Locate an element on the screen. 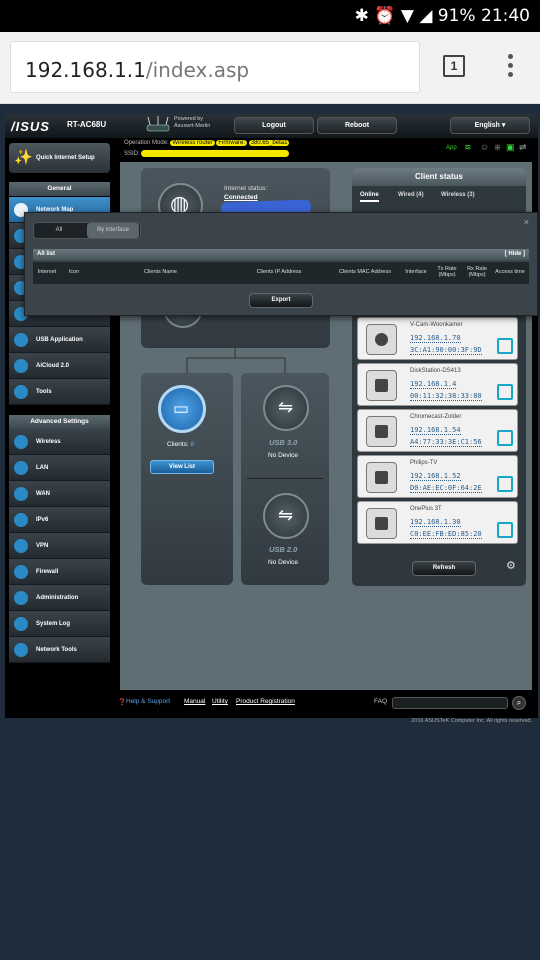  hide-link: [ Hide ] is located at coordinates (515, 254).